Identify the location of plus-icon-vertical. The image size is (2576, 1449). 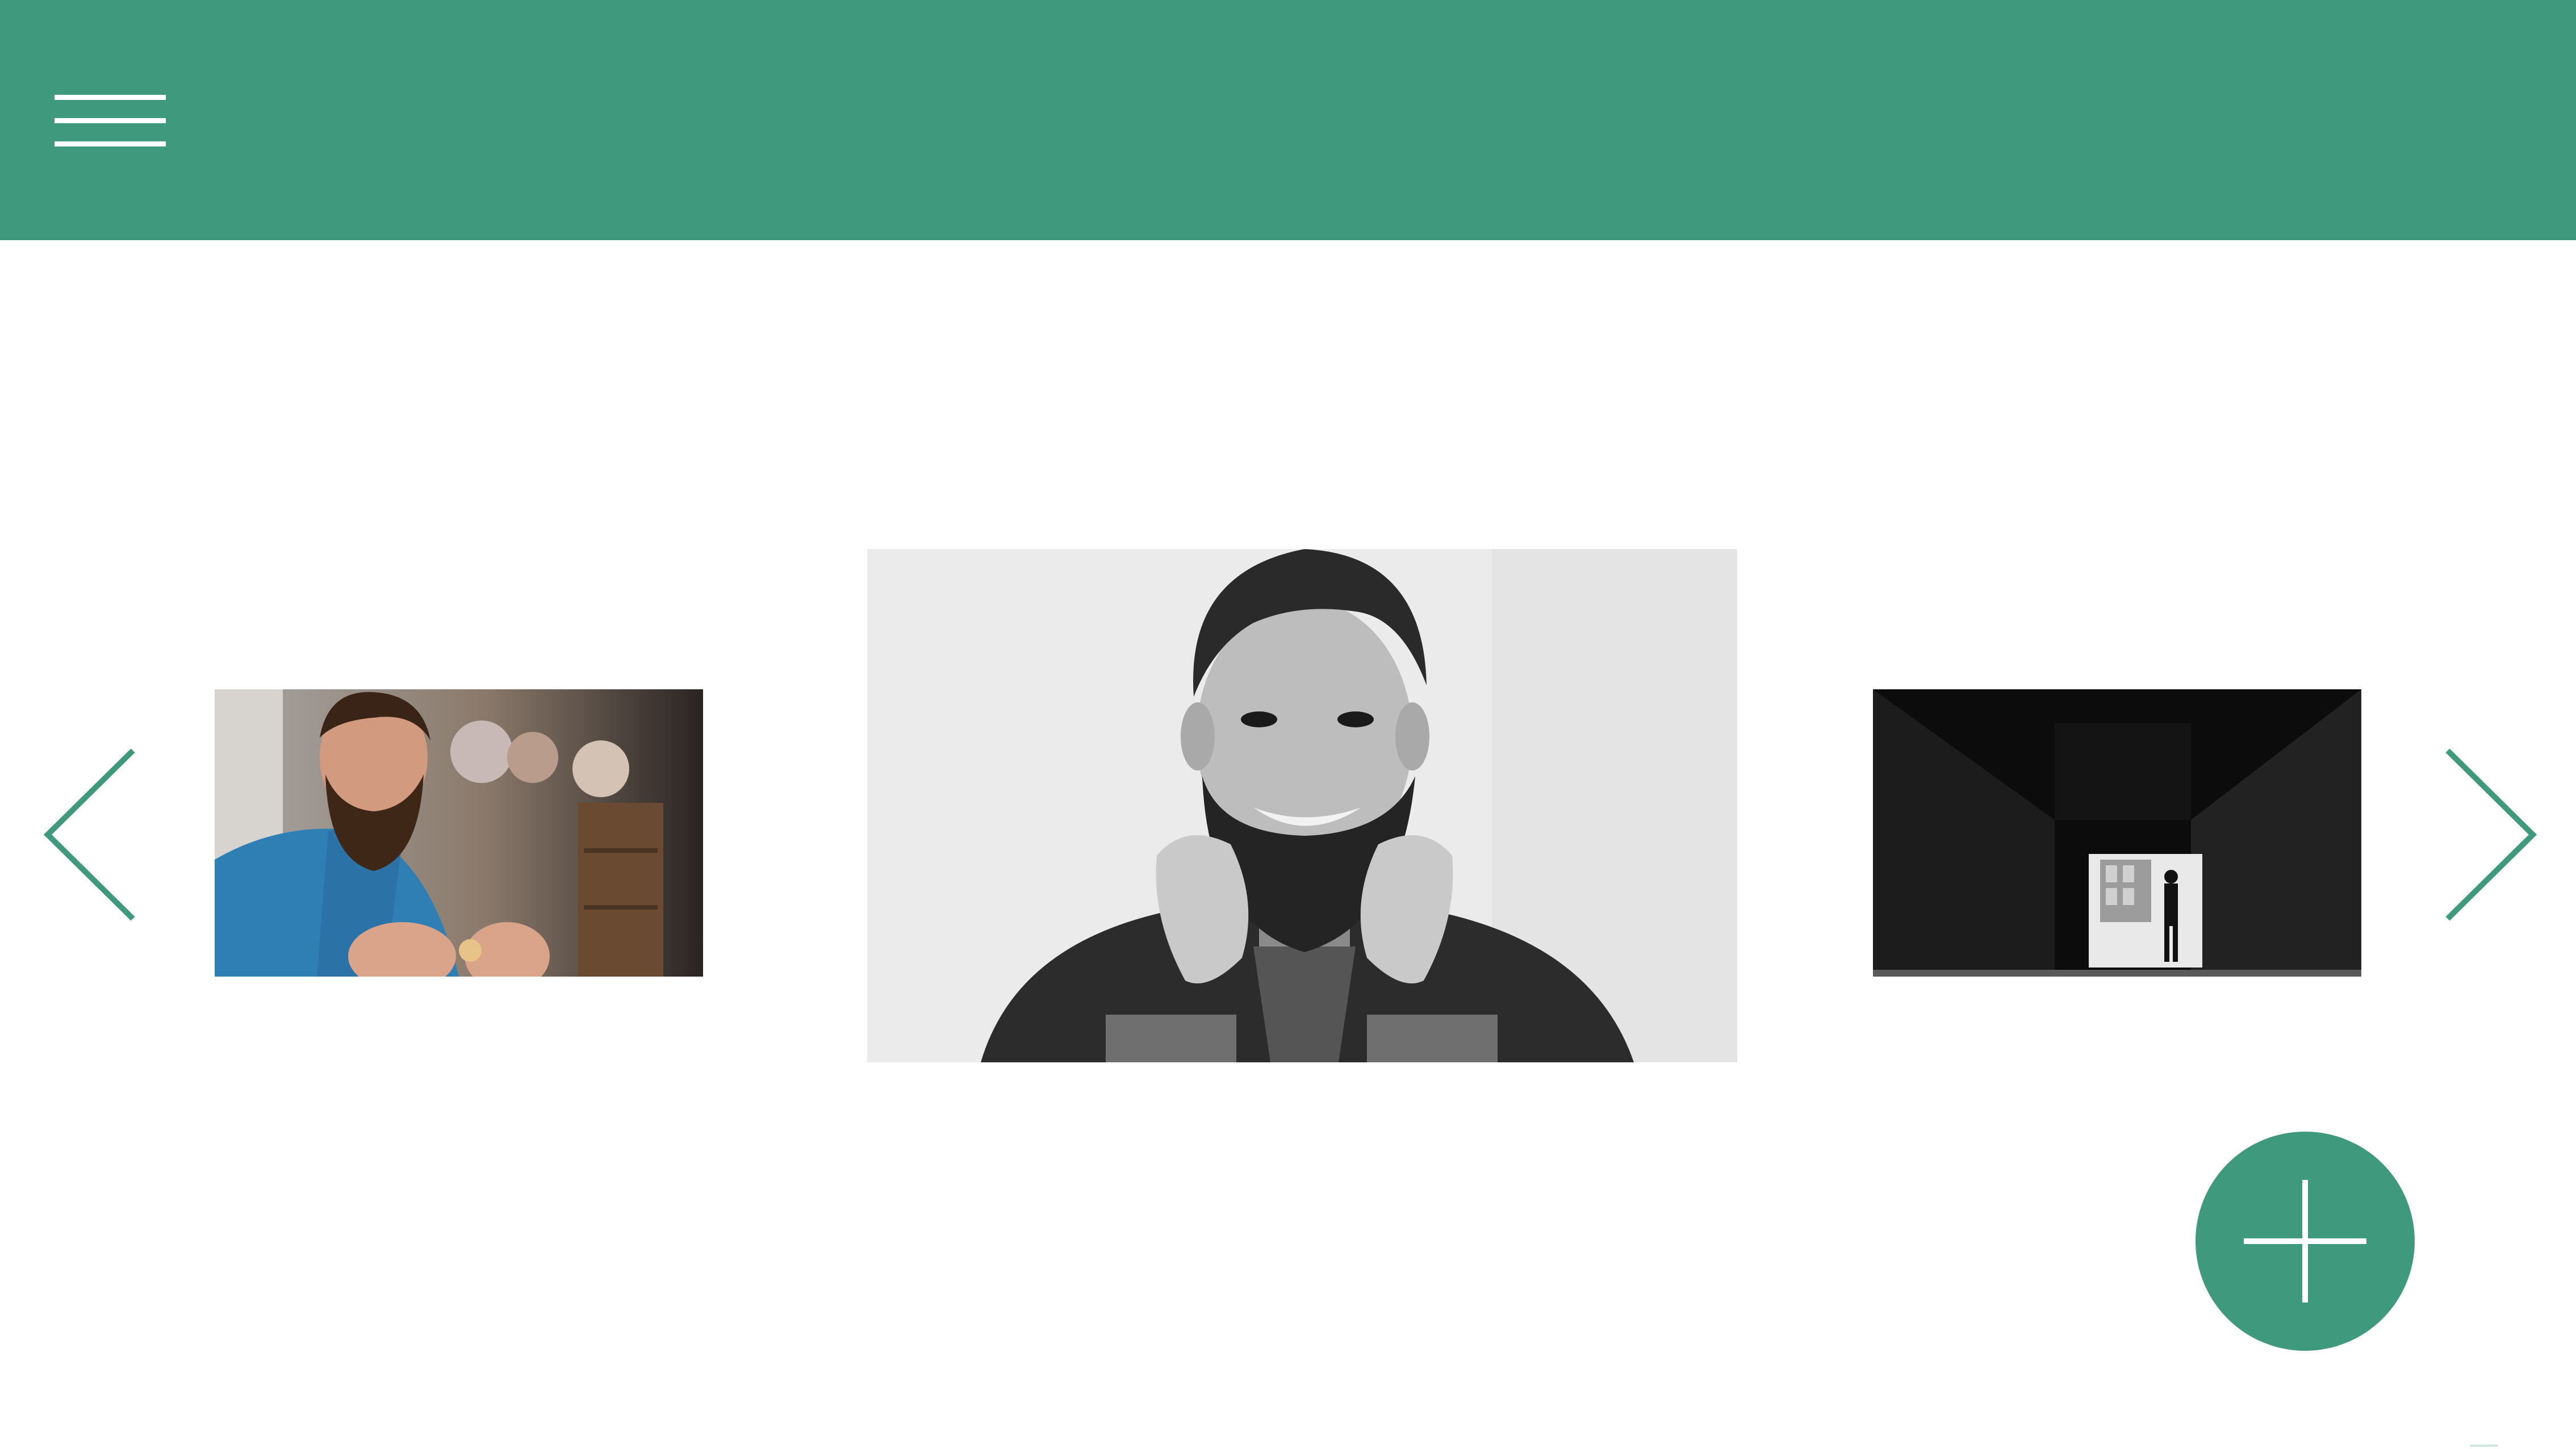
(2305, 1241).